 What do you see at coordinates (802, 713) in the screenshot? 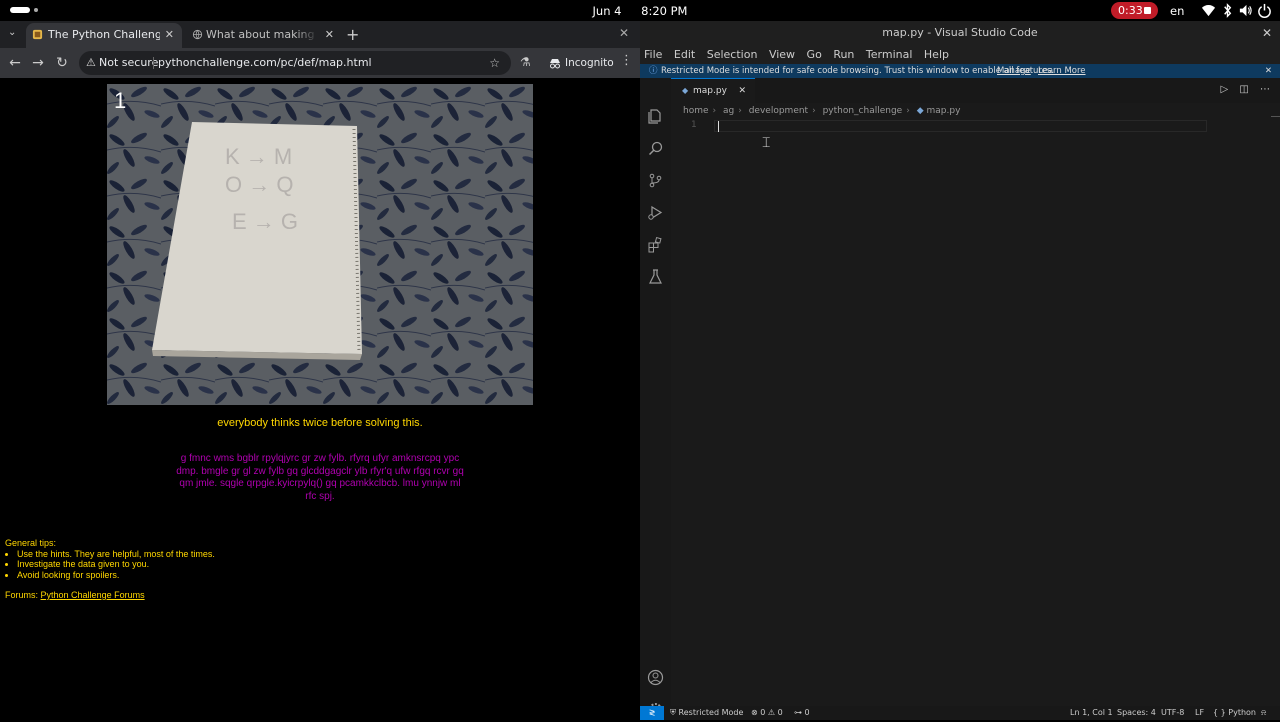
I see `ports-status: ⊶ 0` at bounding box center [802, 713].